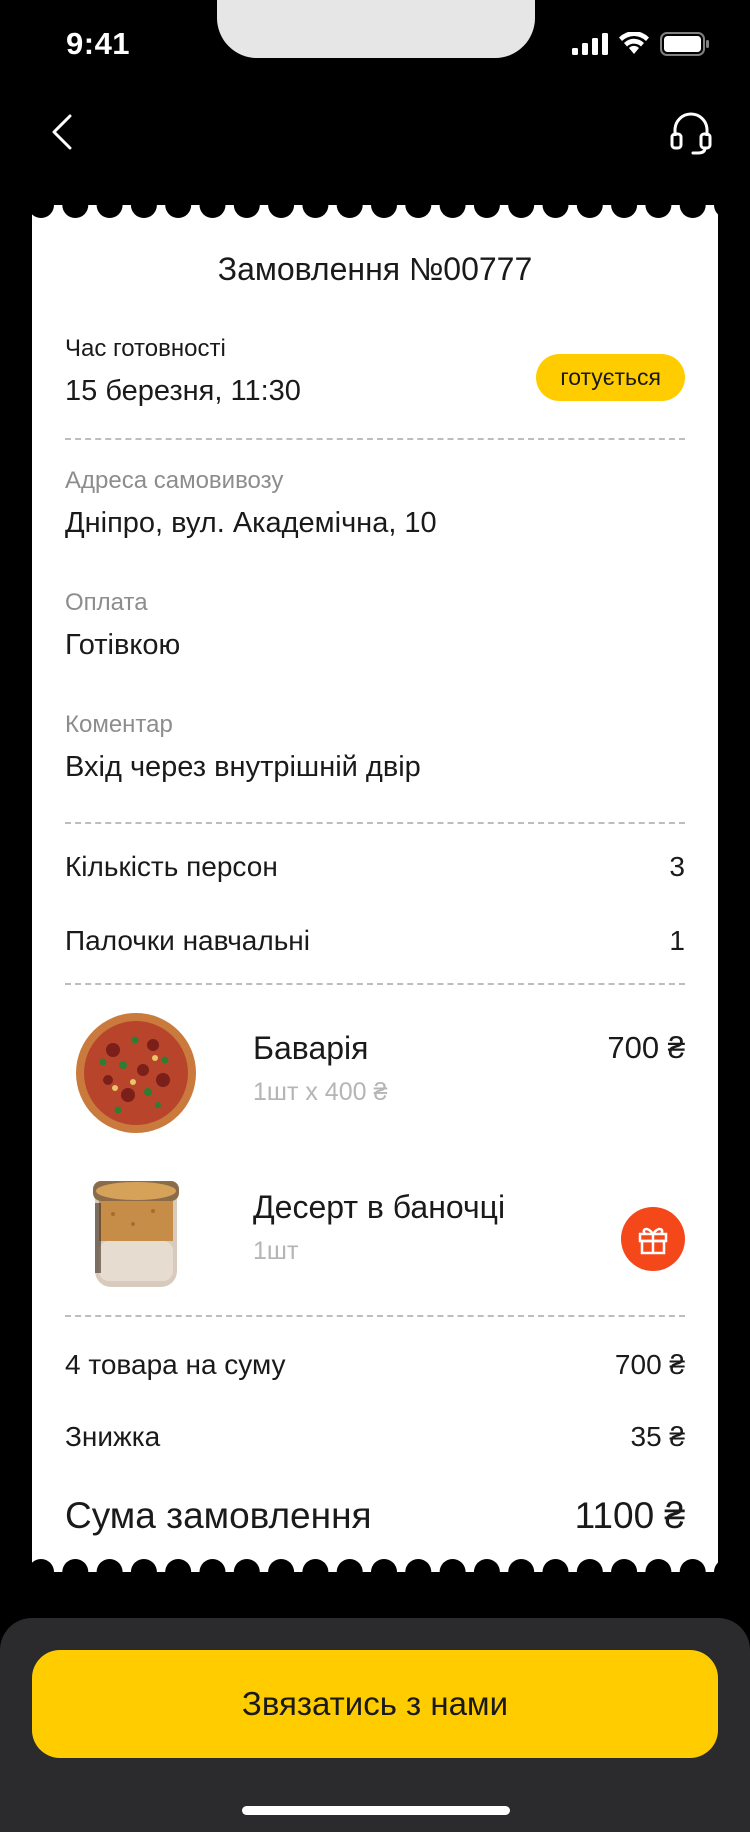 The image size is (750, 1832). Describe the element at coordinates (174, 480) in the screenshot. I see `pickup-address-label: Адреса самовивозу` at that location.